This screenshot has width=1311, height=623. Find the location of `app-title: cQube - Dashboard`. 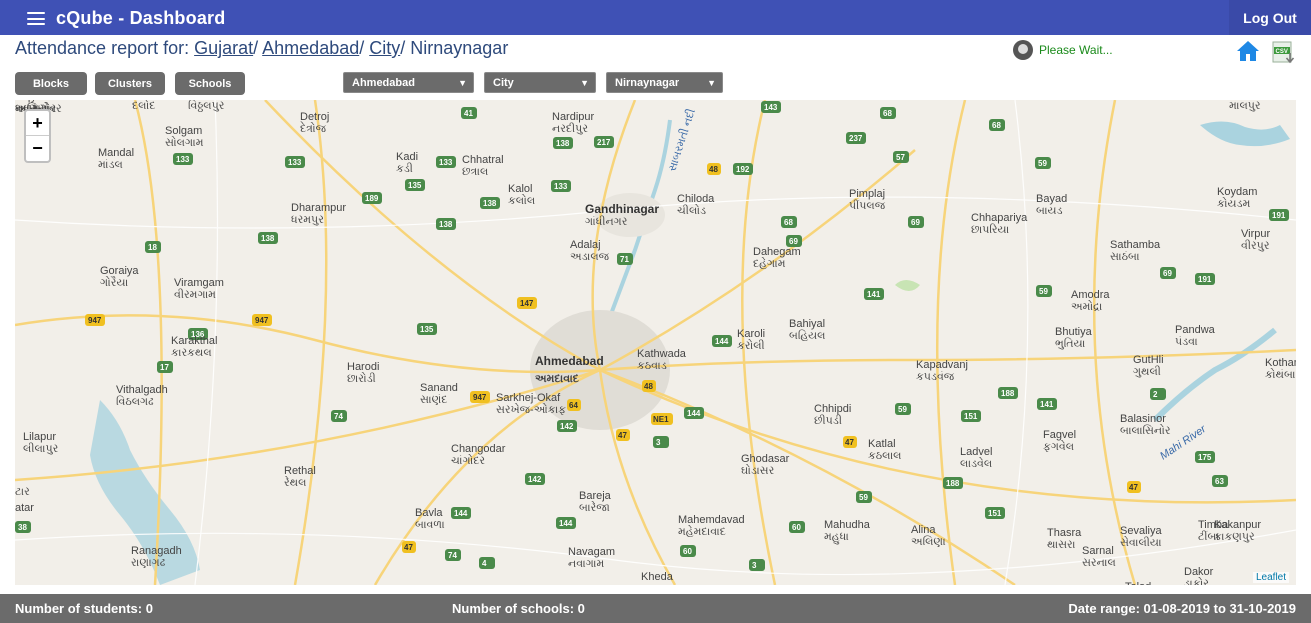

app-title: cQube - Dashboard is located at coordinates (141, 18).